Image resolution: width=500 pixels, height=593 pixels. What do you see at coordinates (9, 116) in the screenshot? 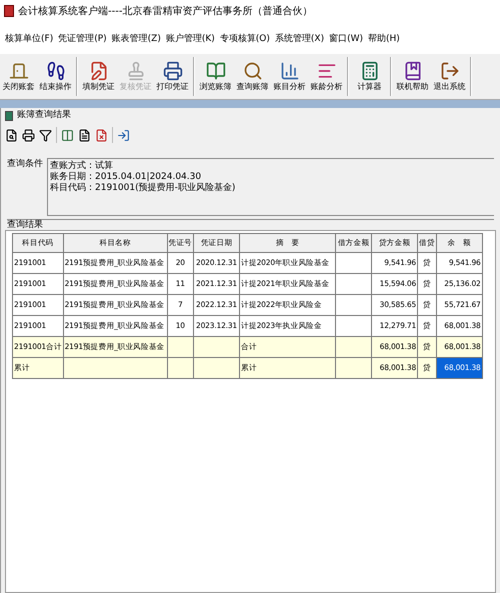
I see `window-icon` at bounding box center [9, 116].